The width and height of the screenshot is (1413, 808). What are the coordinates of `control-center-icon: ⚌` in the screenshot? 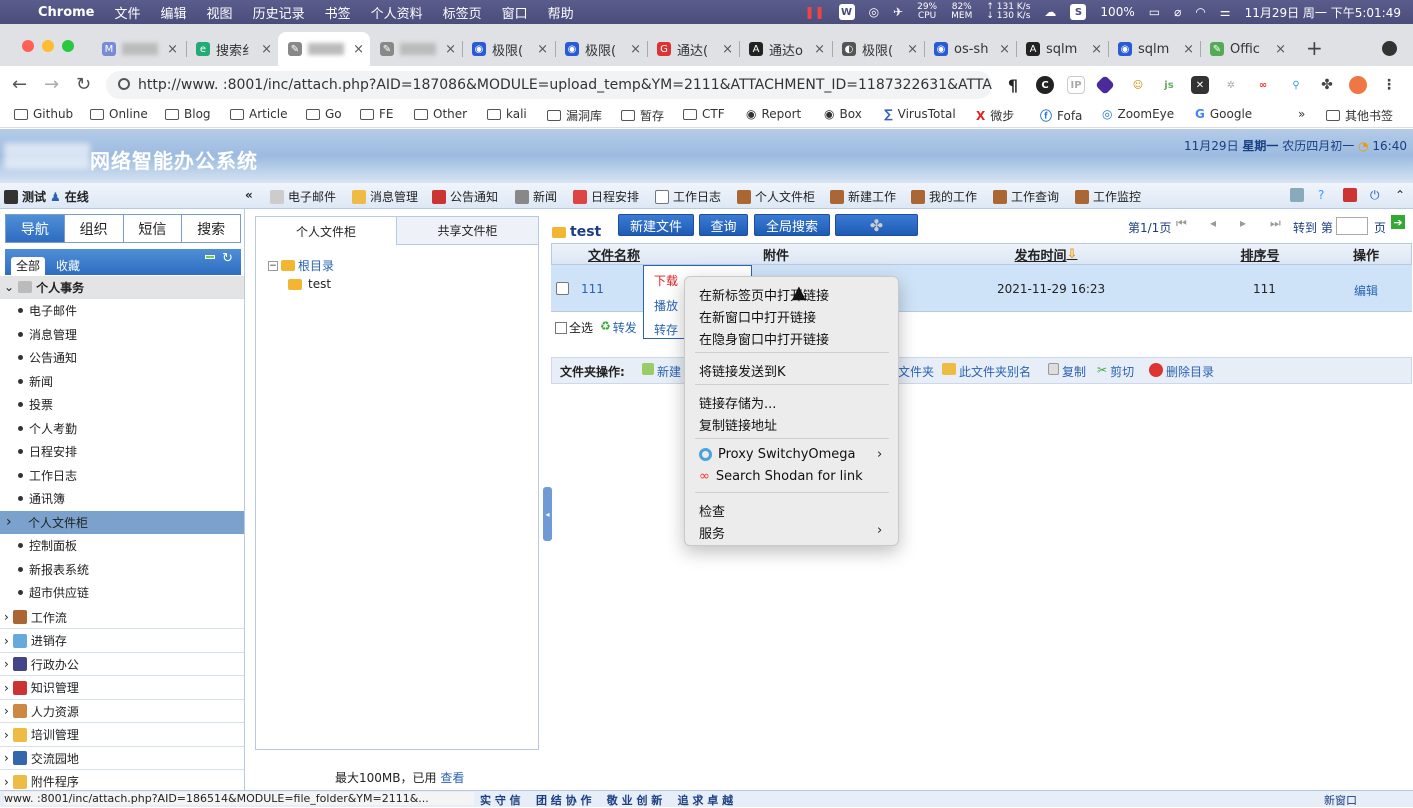 It's located at (1225, 12).